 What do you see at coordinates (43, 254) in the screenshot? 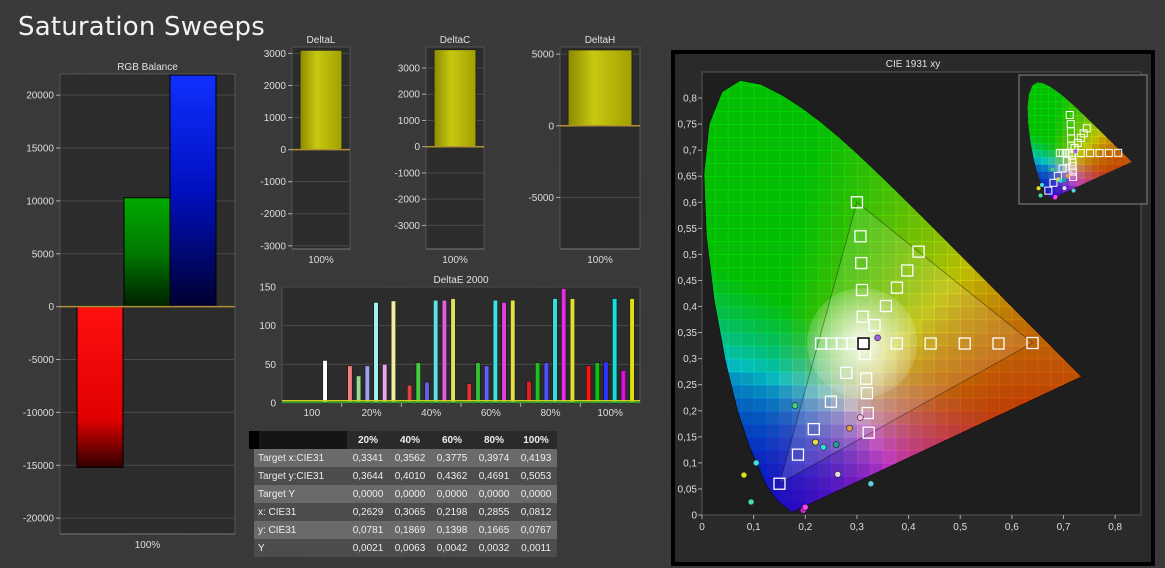
I see `y-tick-label: 5000` at bounding box center [43, 254].